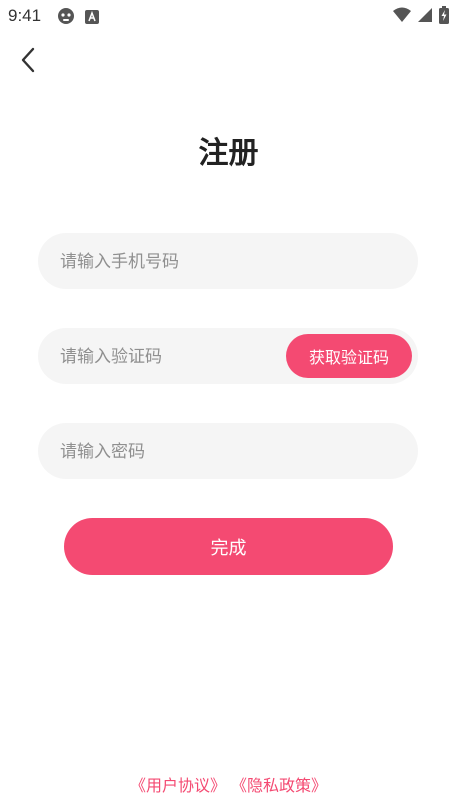 This screenshot has height=812, width=457. What do you see at coordinates (402, 17) in the screenshot?
I see `wifi-icon` at bounding box center [402, 17].